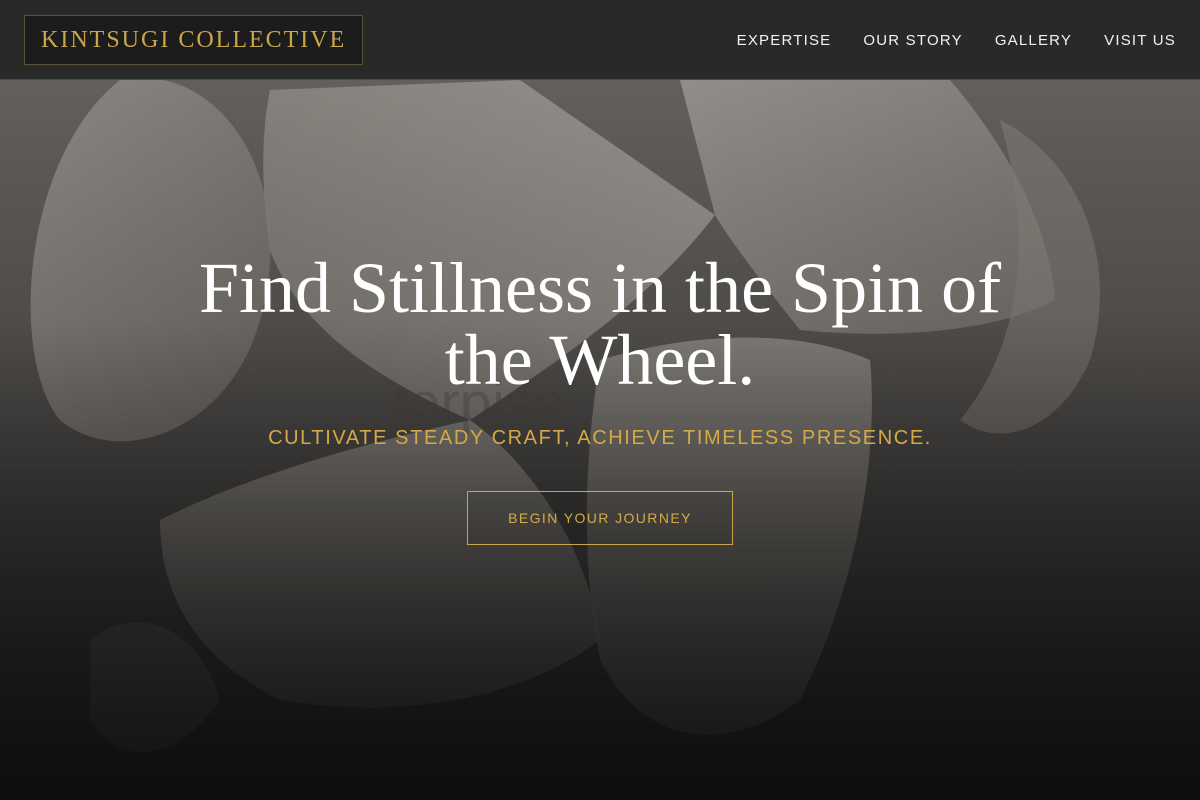 The height and width of the screenshot is (800, 1200). Describe the element at coordinates (600, 324) in the screenshot. I see `hero-headline: Find Stillness in the Spin of the Wheel.` at that location.